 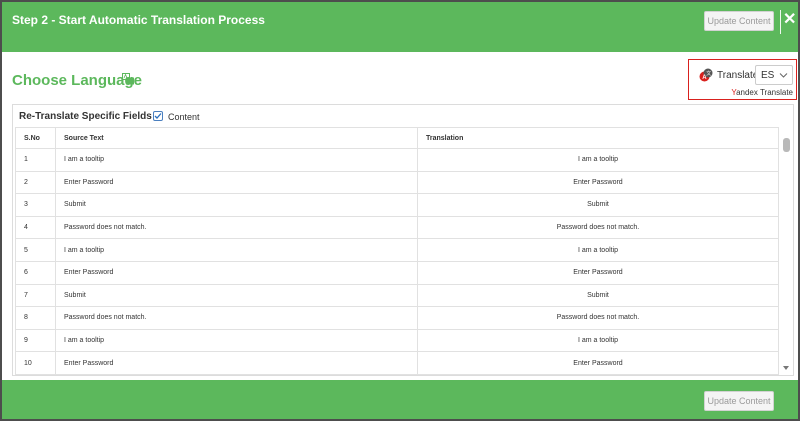 I want to click on language-select: ES, so click(x=774, y=75).